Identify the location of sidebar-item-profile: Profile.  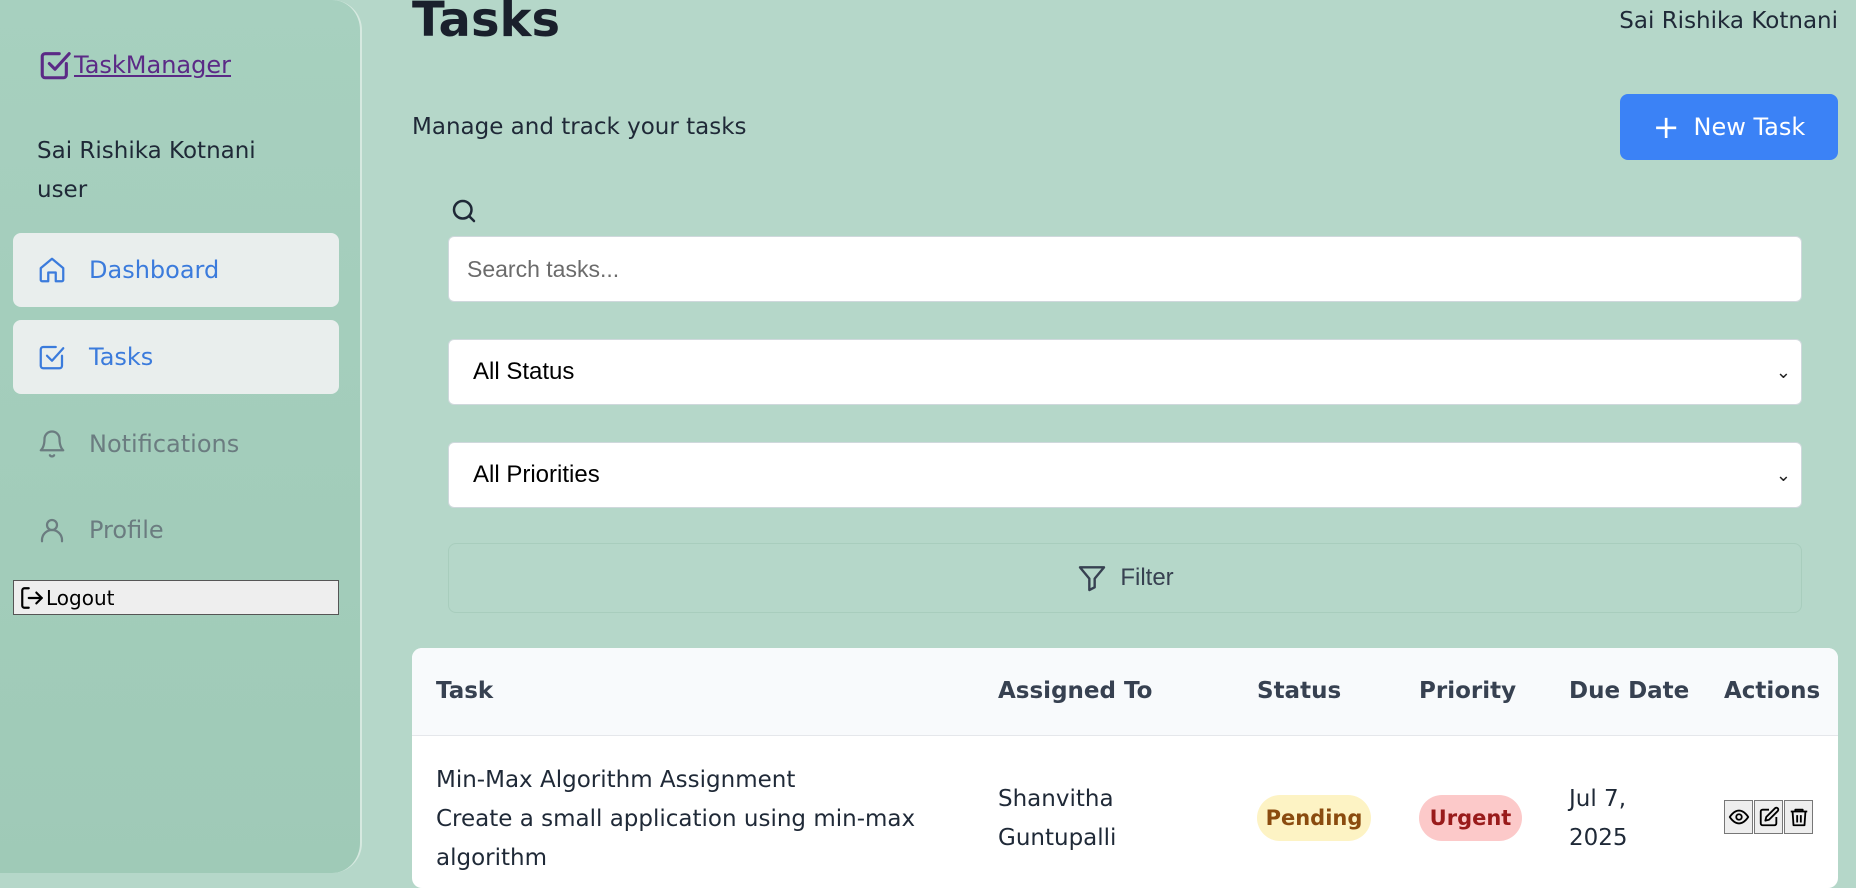
(176, 530).